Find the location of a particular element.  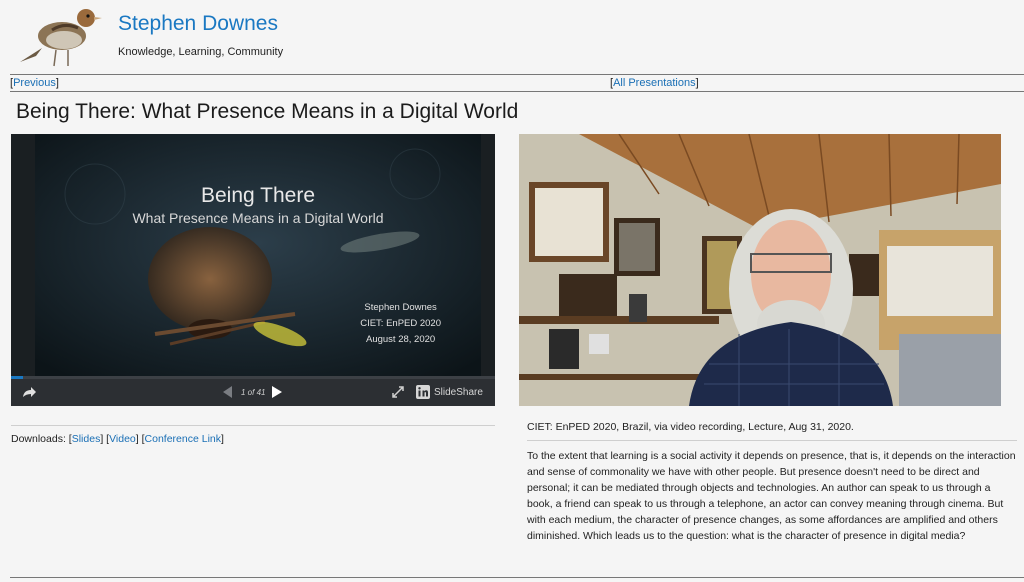

site-title: Stephen Downes is located at coordinates (198, 24).